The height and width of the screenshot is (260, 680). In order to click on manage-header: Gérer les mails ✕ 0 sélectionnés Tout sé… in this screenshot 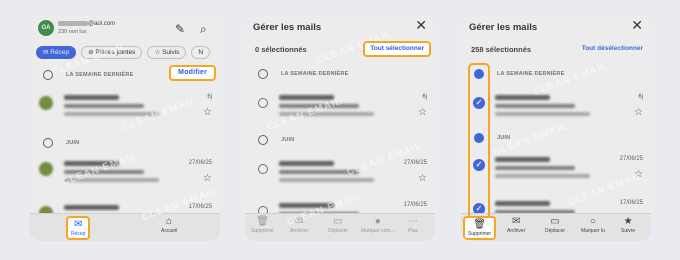, I will do `click(340, 37)`.